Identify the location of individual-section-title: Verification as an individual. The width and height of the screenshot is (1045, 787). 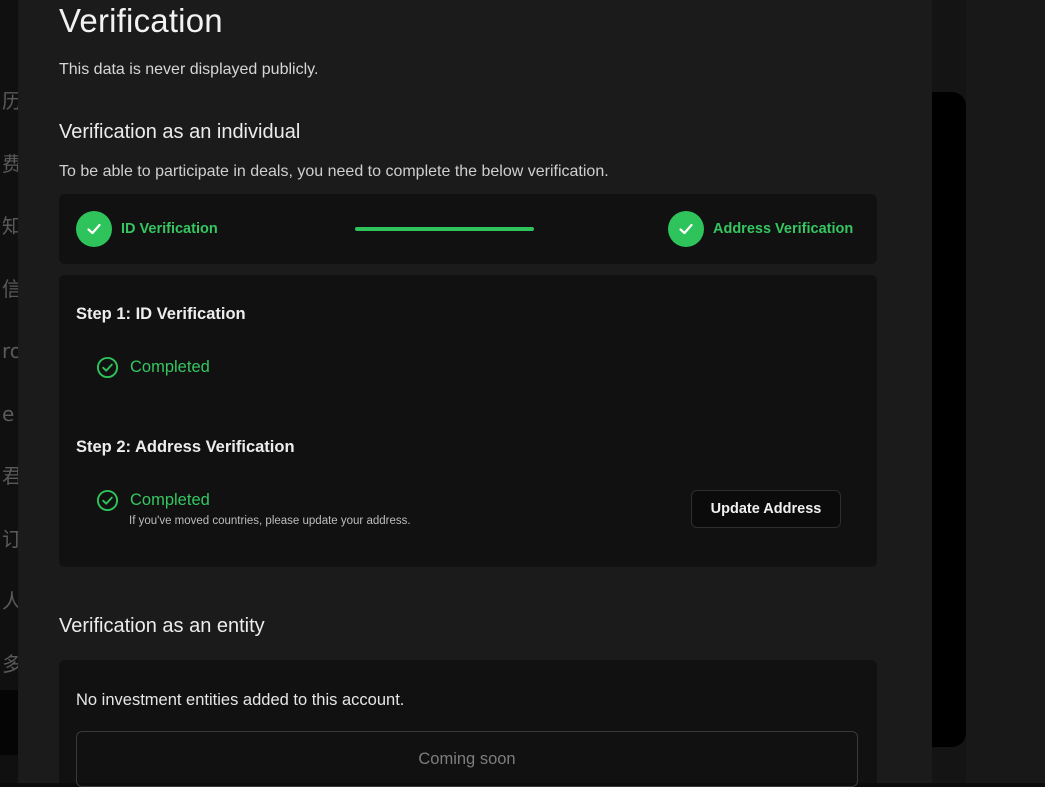
(180, 132).